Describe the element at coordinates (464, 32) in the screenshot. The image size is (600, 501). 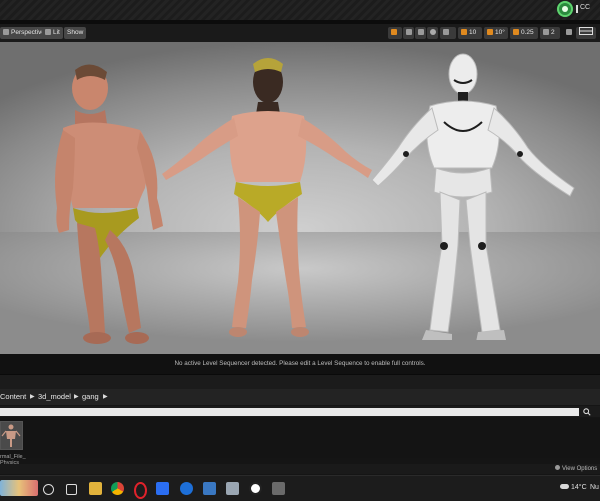
I see `grid-snap-icon` at that location.